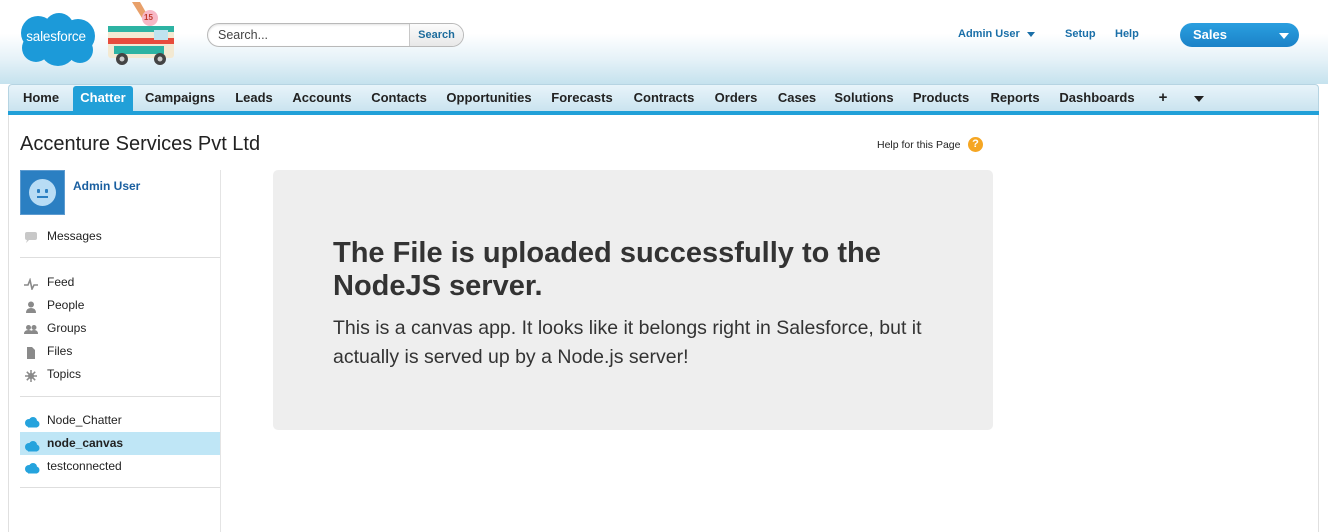  What do you see at coordinates (142, 34) in the screenshot?
I see `ice-cream-truck-icon: 15` at bounding box center [142, 34].